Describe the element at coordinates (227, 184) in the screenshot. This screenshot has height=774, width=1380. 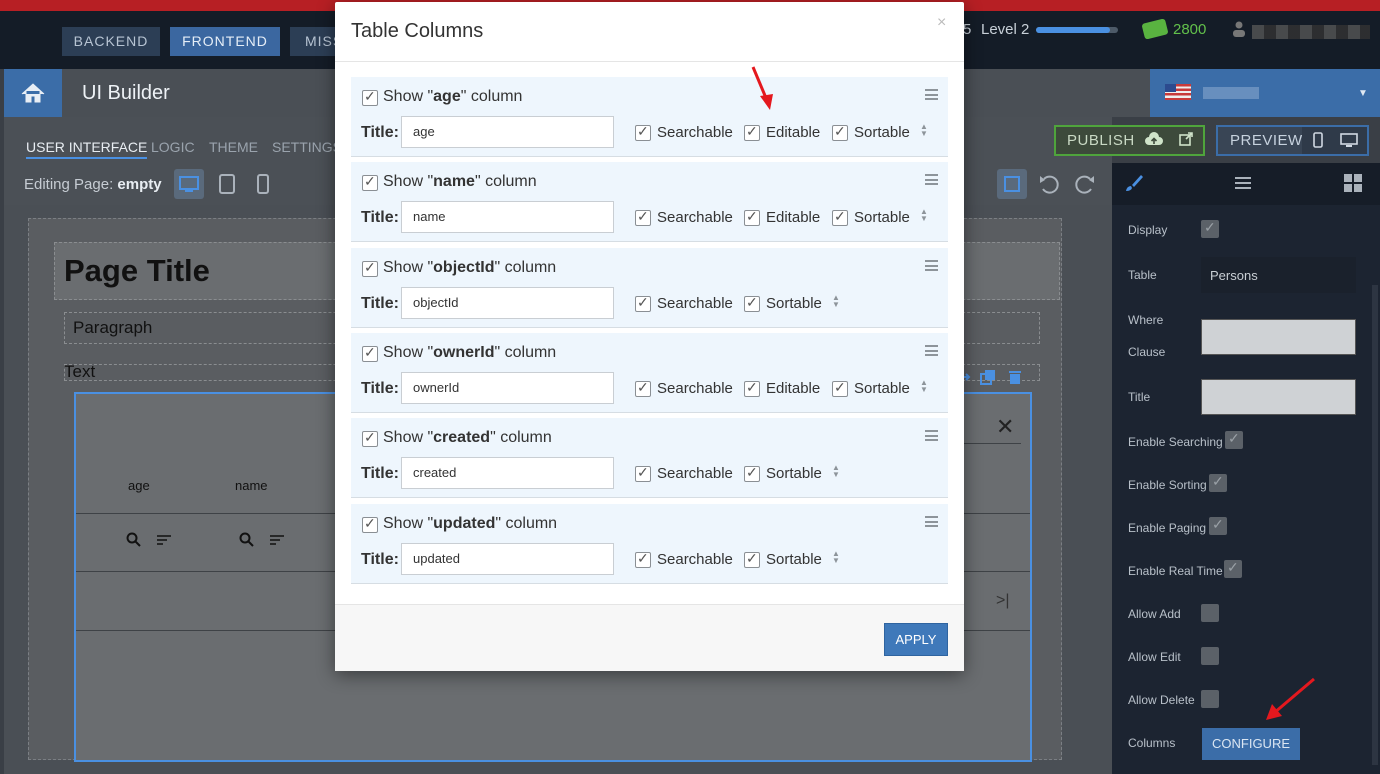
I see `tablet-view-button` at that location.